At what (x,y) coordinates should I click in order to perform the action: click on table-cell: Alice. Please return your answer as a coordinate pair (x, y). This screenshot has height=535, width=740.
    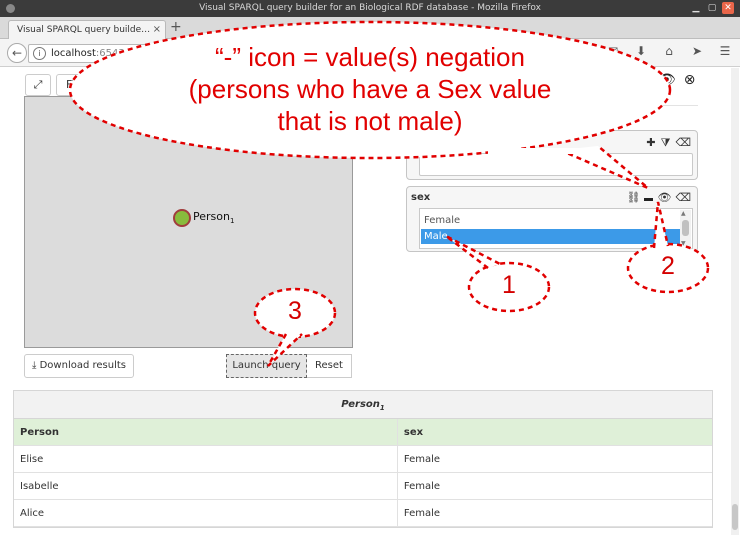
    Looking at the image, I should click on (32, 513).